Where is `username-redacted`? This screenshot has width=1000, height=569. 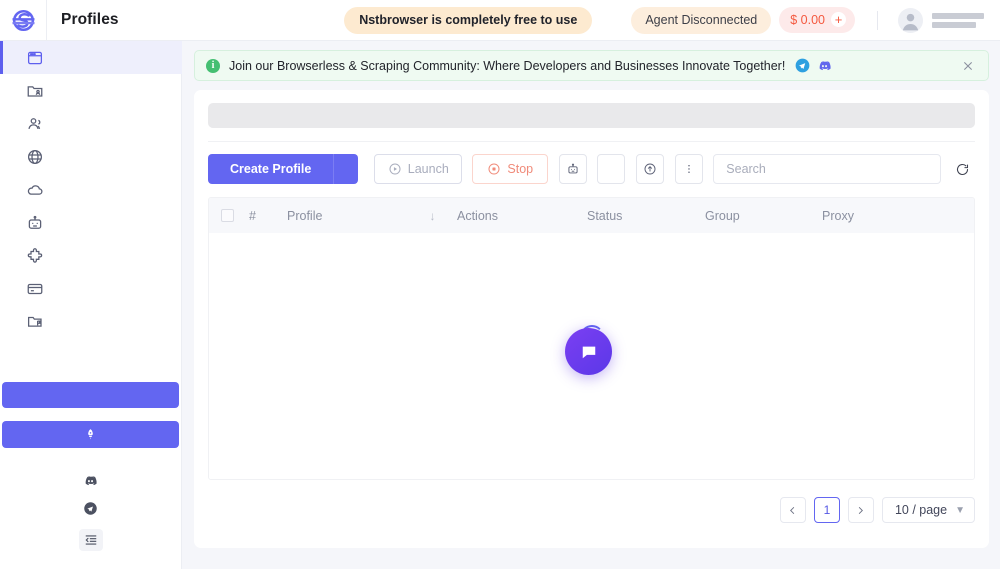 username-redacted is located at coordinates (960, 20).